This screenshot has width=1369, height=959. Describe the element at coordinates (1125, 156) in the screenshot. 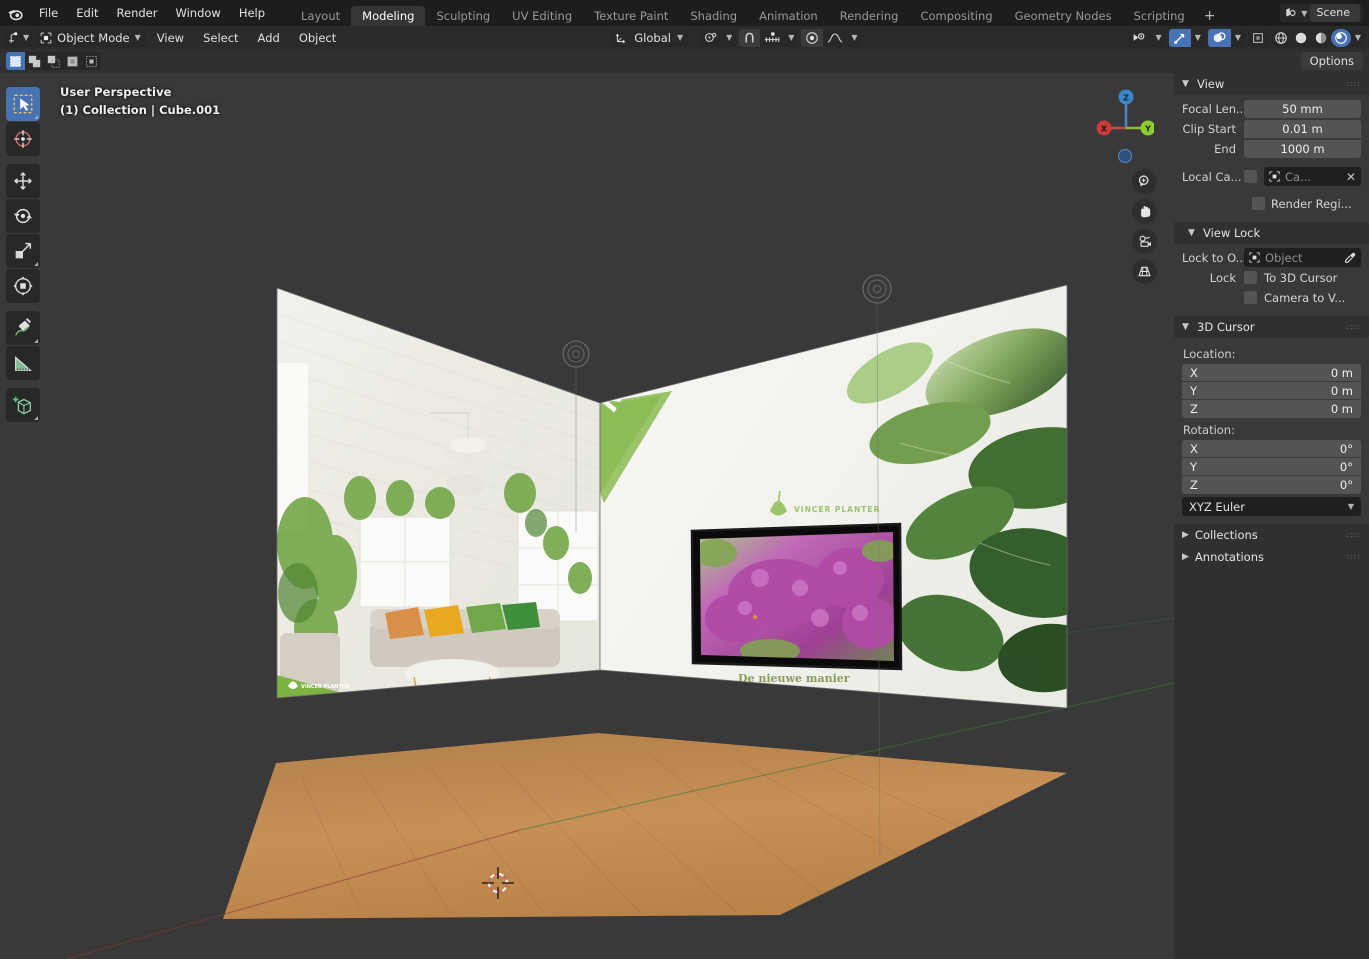

I see `orbit-indicator-dot` at that location.